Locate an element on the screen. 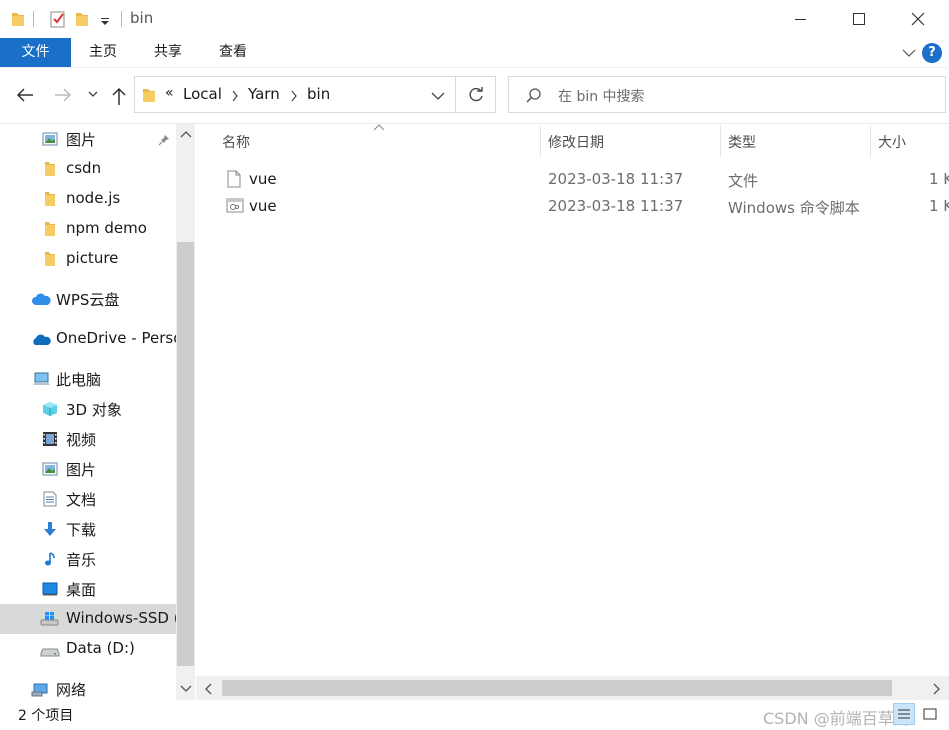 Image resolution: width=949 pixels, height=730 pixels. network-icon is located at coordinates (39, 690).